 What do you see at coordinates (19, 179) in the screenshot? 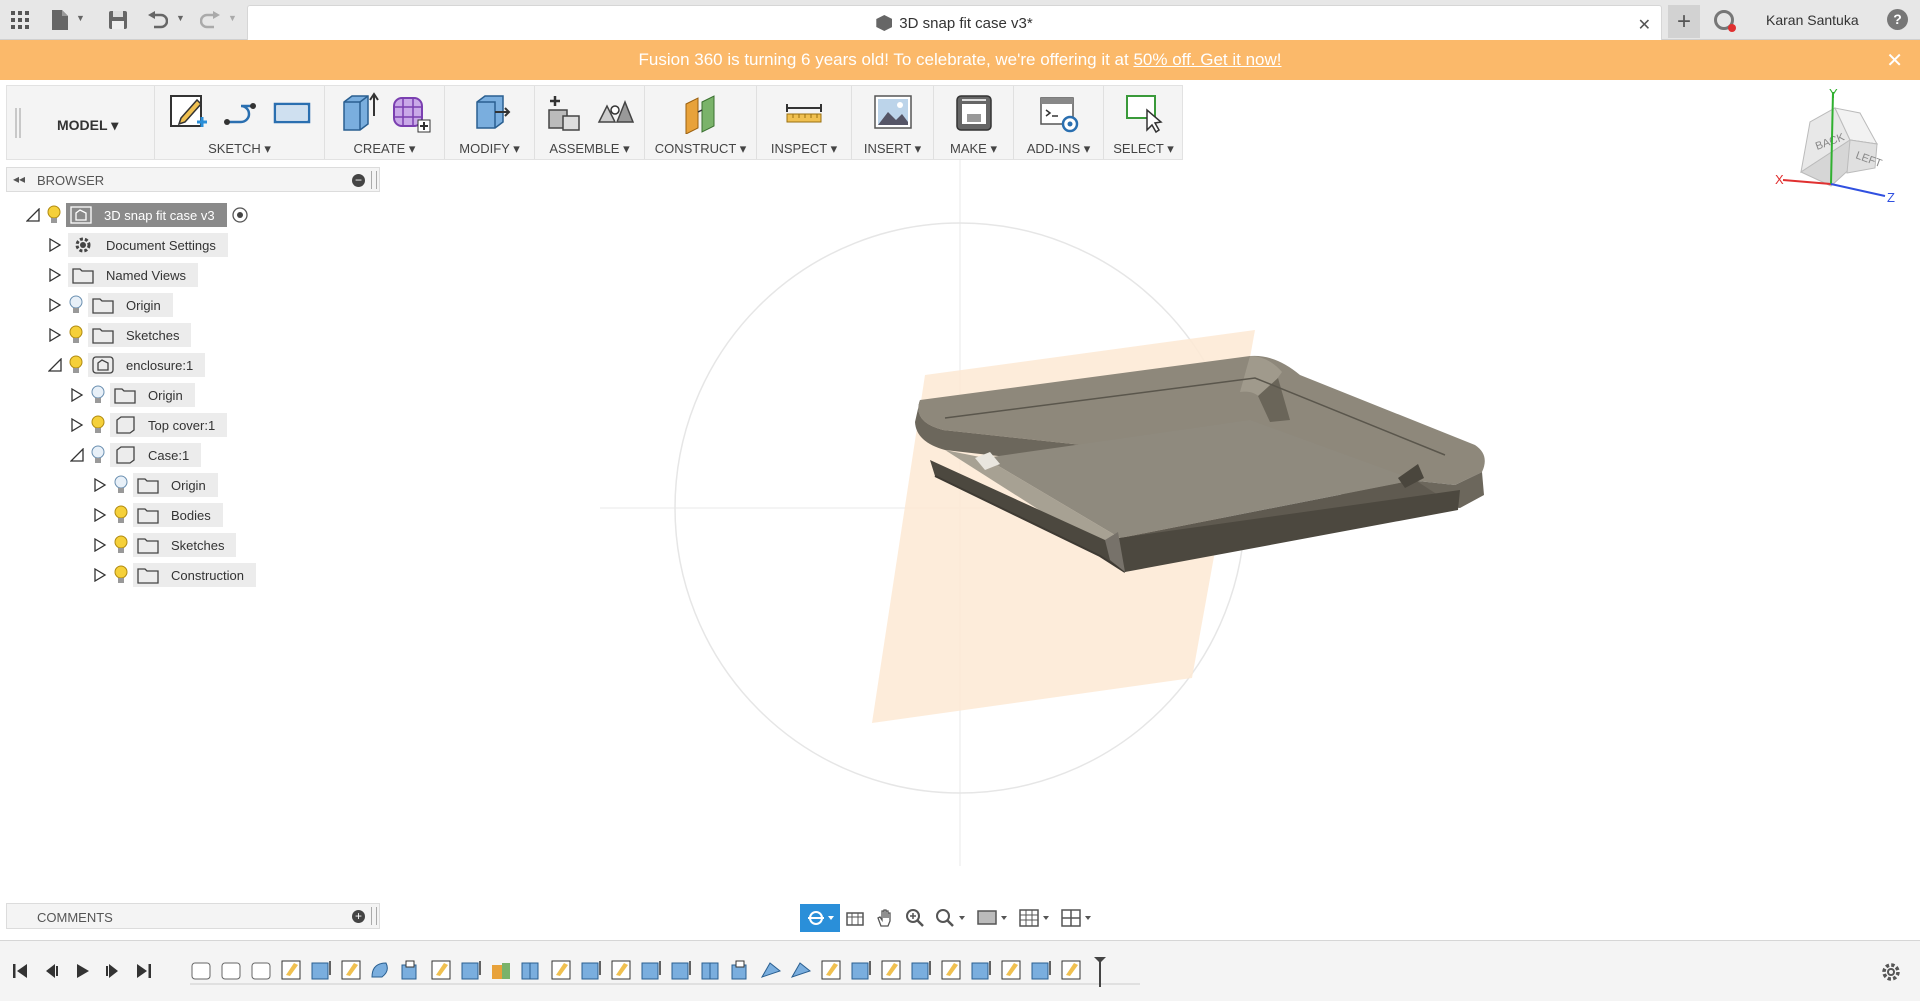
I see `collapse-browser-icon: ◂◂` at bounding box center [19, 179].